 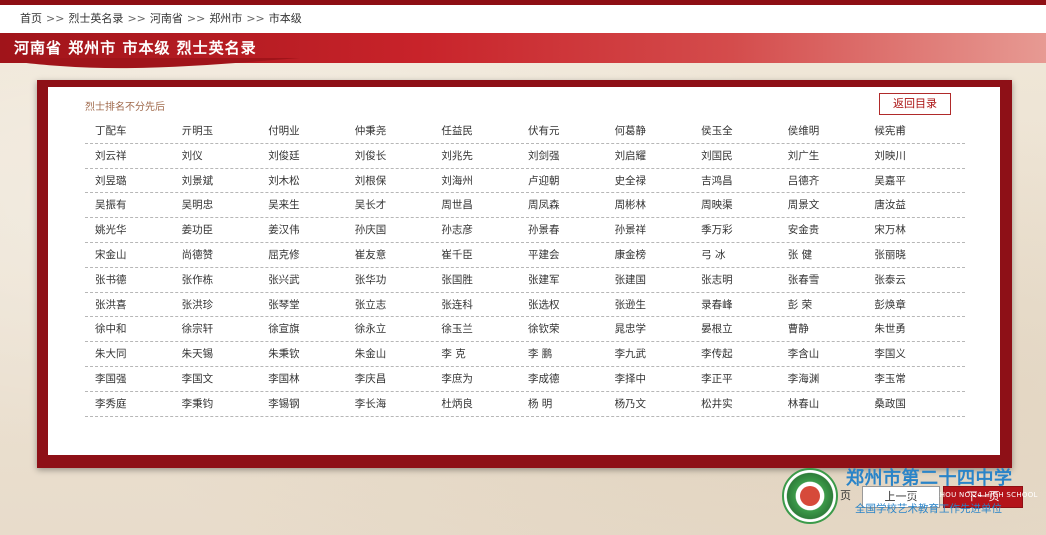 What do you see at coordinates (215, 205) in the screenshot?
I see `martyr-name-link: 吴明忠` at bounding box center [215, 205].